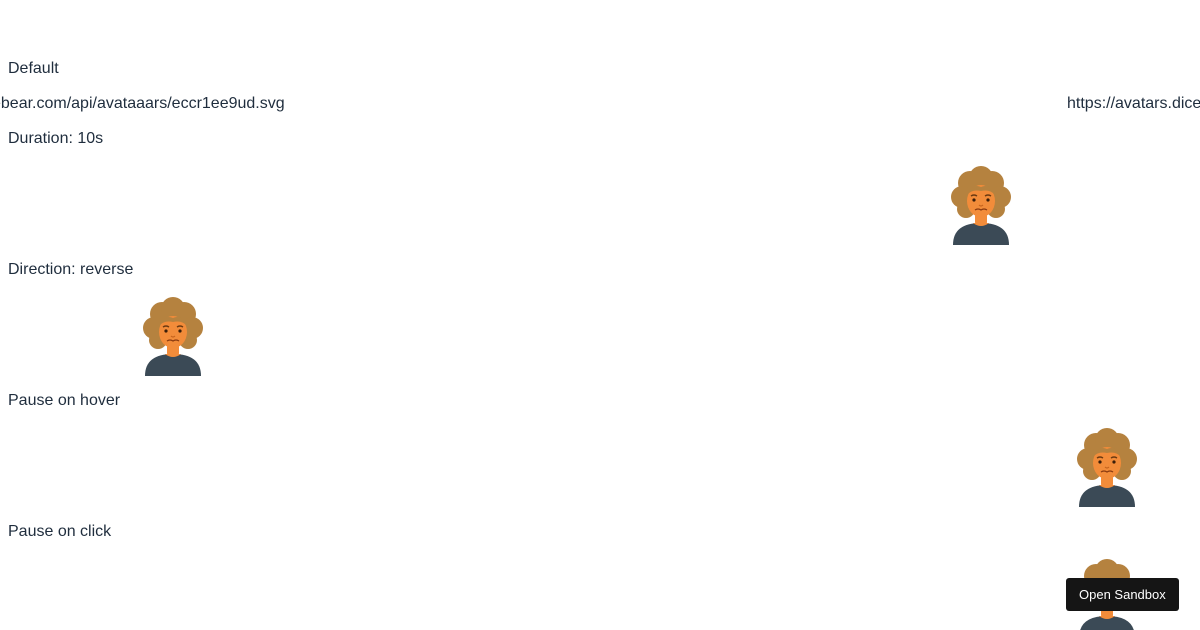 The width and height of the screenshot is (1200, 630). What do you see at coordinates (1122, 594) in the screenshot?
I see `open-sandbox-button: Open Sandbox` at bounding box center [1122, 594].